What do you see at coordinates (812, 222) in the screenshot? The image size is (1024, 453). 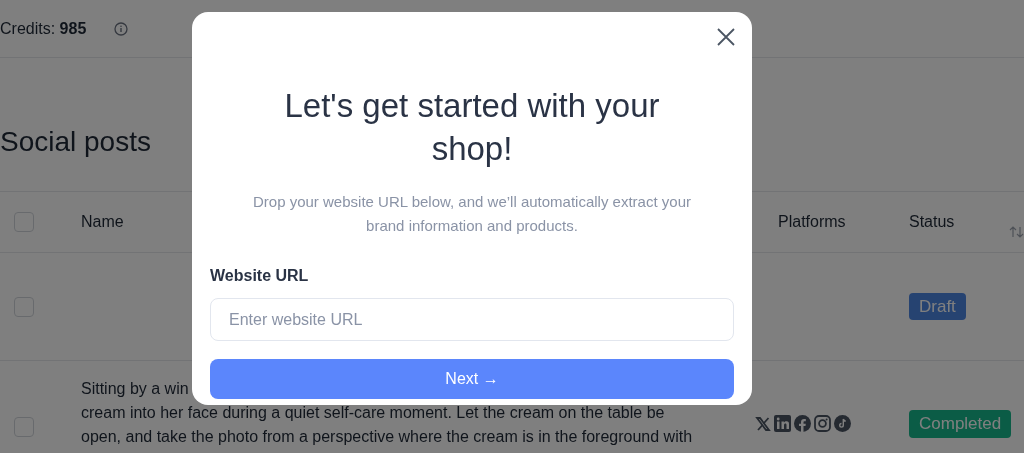 I see `column-header: Platforms` at bounding box center [812, 222].